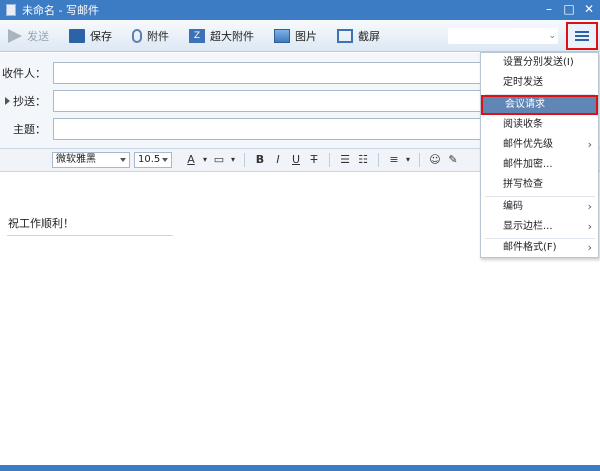  Describe the element at coordinates (300, 468) in the screenshot. I see `window-bottom-border` at that location.